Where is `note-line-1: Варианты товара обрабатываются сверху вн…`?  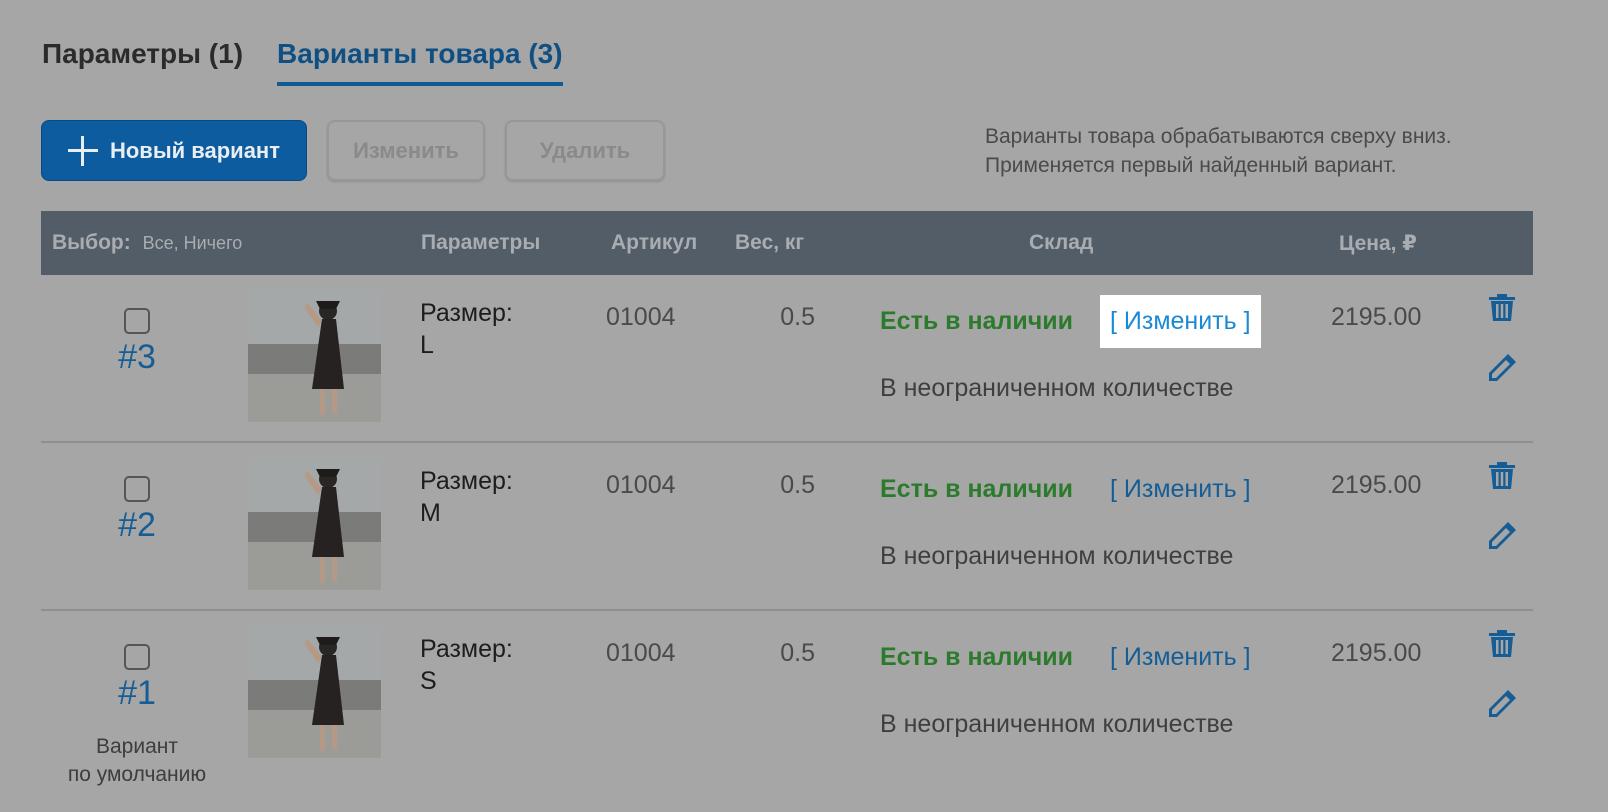 note-line-1: Варианты товара обрабатываются сверху вн… is located at coordinates (1218, 136).